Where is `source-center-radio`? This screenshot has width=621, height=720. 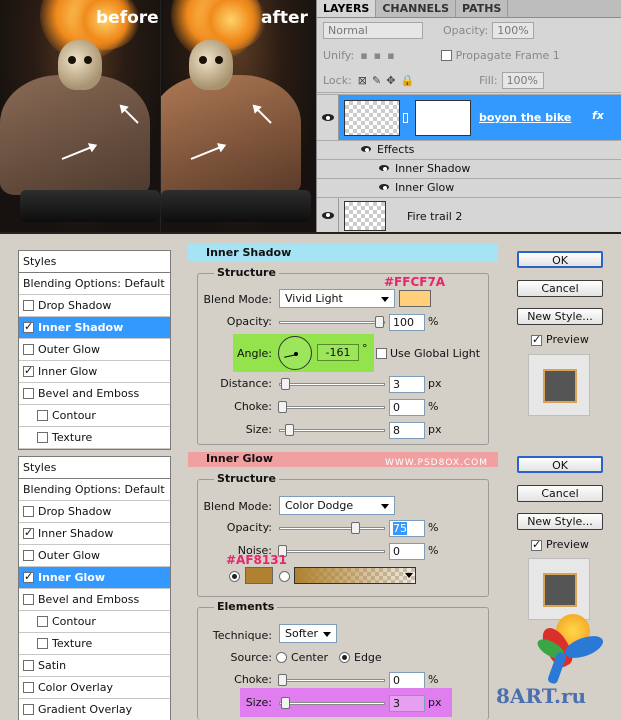 source-center-radio is located at coordinates (281, 657).